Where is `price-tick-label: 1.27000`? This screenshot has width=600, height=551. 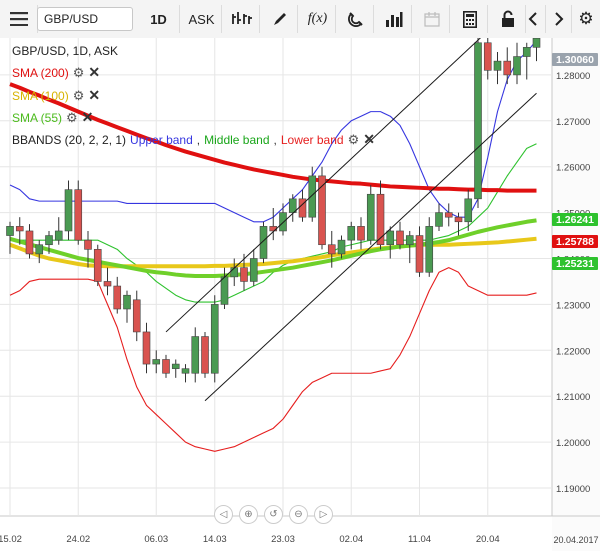 price-tick-label: 1.27000 is located at coordinates (573, 122).